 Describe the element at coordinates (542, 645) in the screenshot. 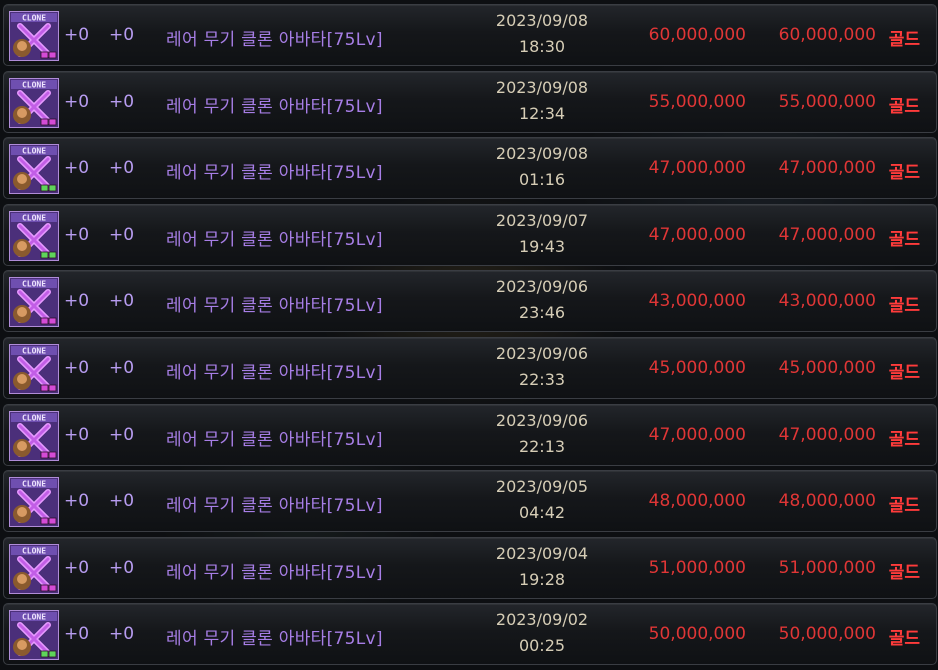

I see `sale-time: 00:25` at that location.